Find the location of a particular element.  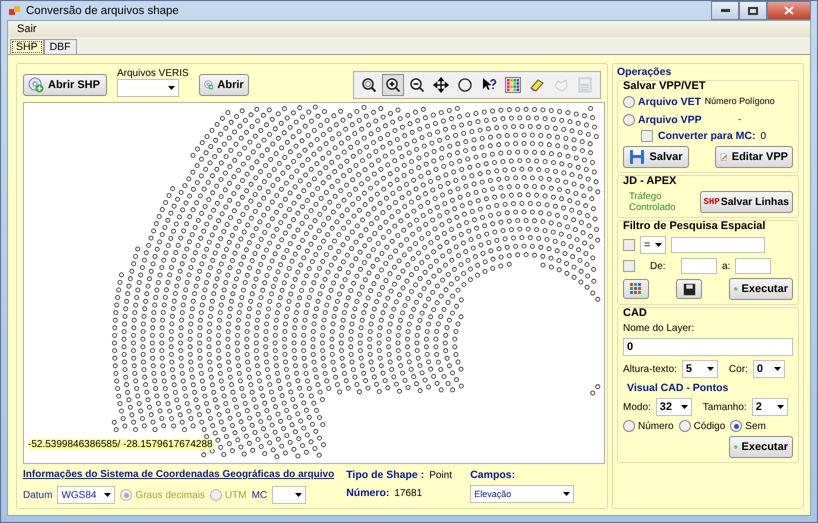

maximize-button is located at coordinates (753, 10).